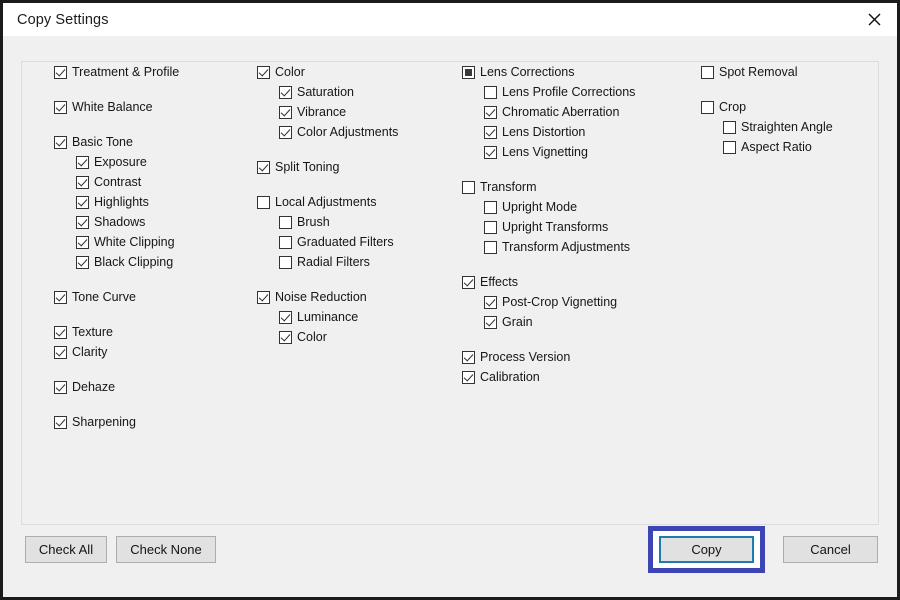 The image size is (900, 600). I want to click on checkbox-row: Grain, so click(577, 322).